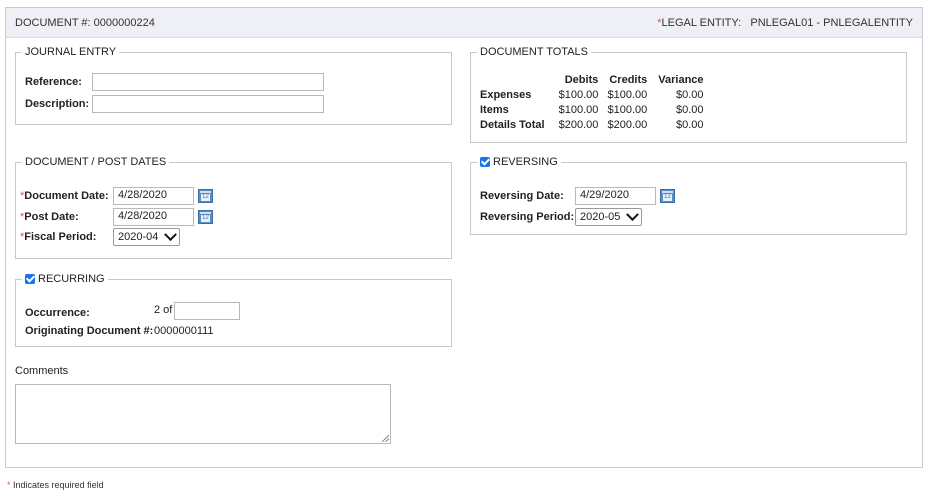 The height and width of the screenshot is (494, 931). Describe the element at coordinates (71, 279) in the screenshot. I see `recurring-legend-label: RECURRING` at that location.